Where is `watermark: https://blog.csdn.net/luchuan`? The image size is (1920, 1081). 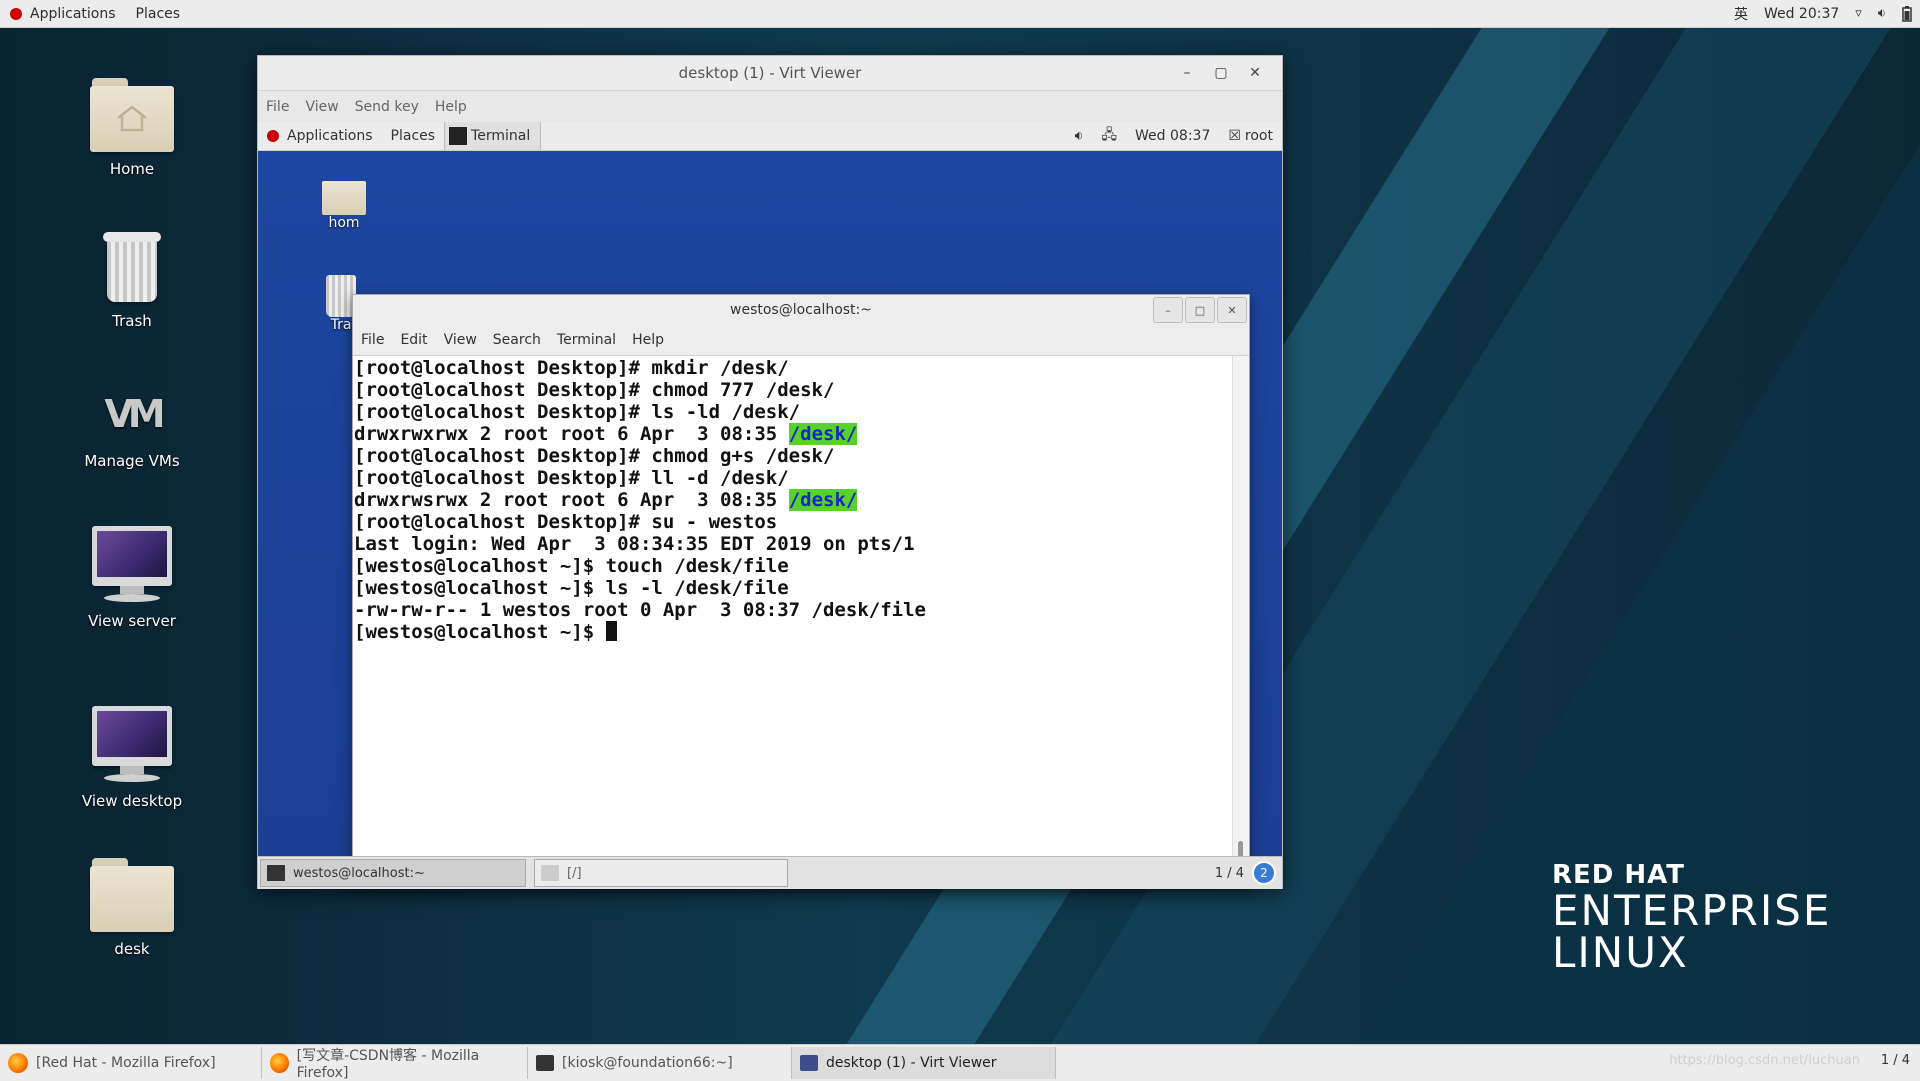
watermark: https://blog.csdn.net/luchuan is located at coordinates (1764, 1060).